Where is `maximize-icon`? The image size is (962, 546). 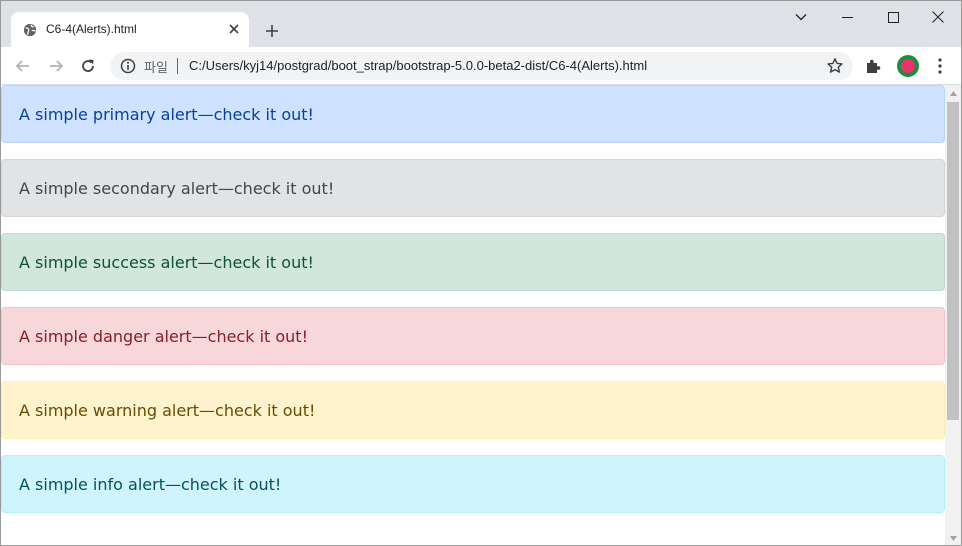 maximize-icon is located at coordinates (893, 17).